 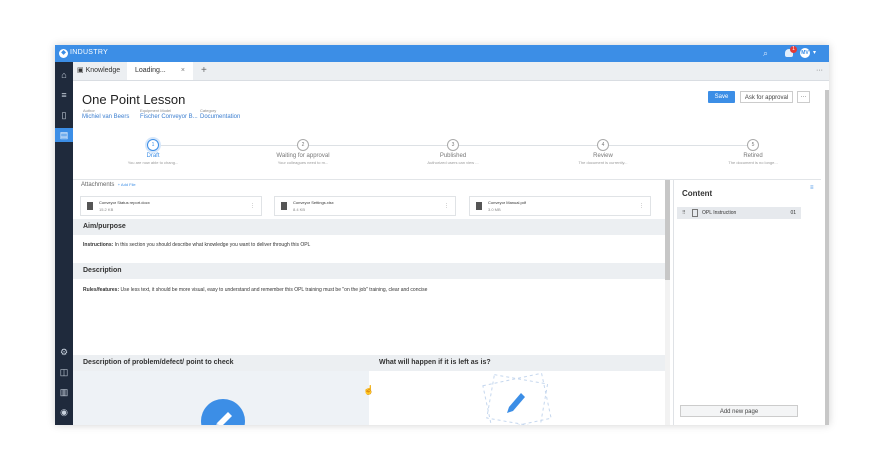 What do you see at coordinates (684, 213) in the screenshot?
I see `drag-handle-icon: ⠿` at bounding box center [684, 213].